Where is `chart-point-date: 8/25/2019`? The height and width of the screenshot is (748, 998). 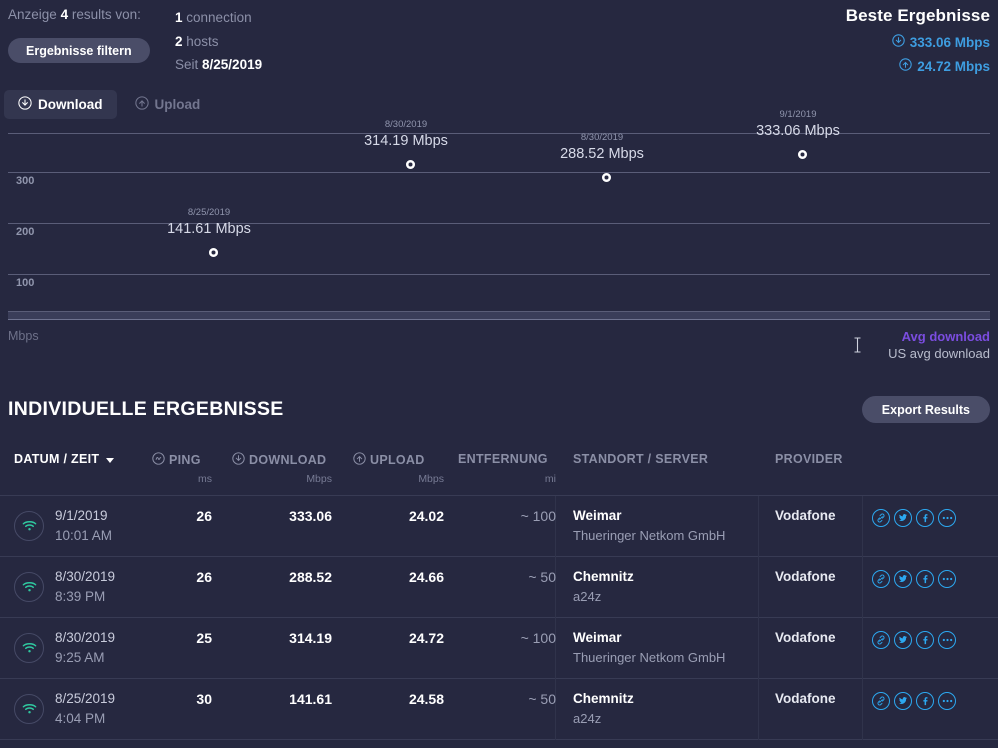 chart-point-date: 8/25/2019 is located at coordinates (209, 212).